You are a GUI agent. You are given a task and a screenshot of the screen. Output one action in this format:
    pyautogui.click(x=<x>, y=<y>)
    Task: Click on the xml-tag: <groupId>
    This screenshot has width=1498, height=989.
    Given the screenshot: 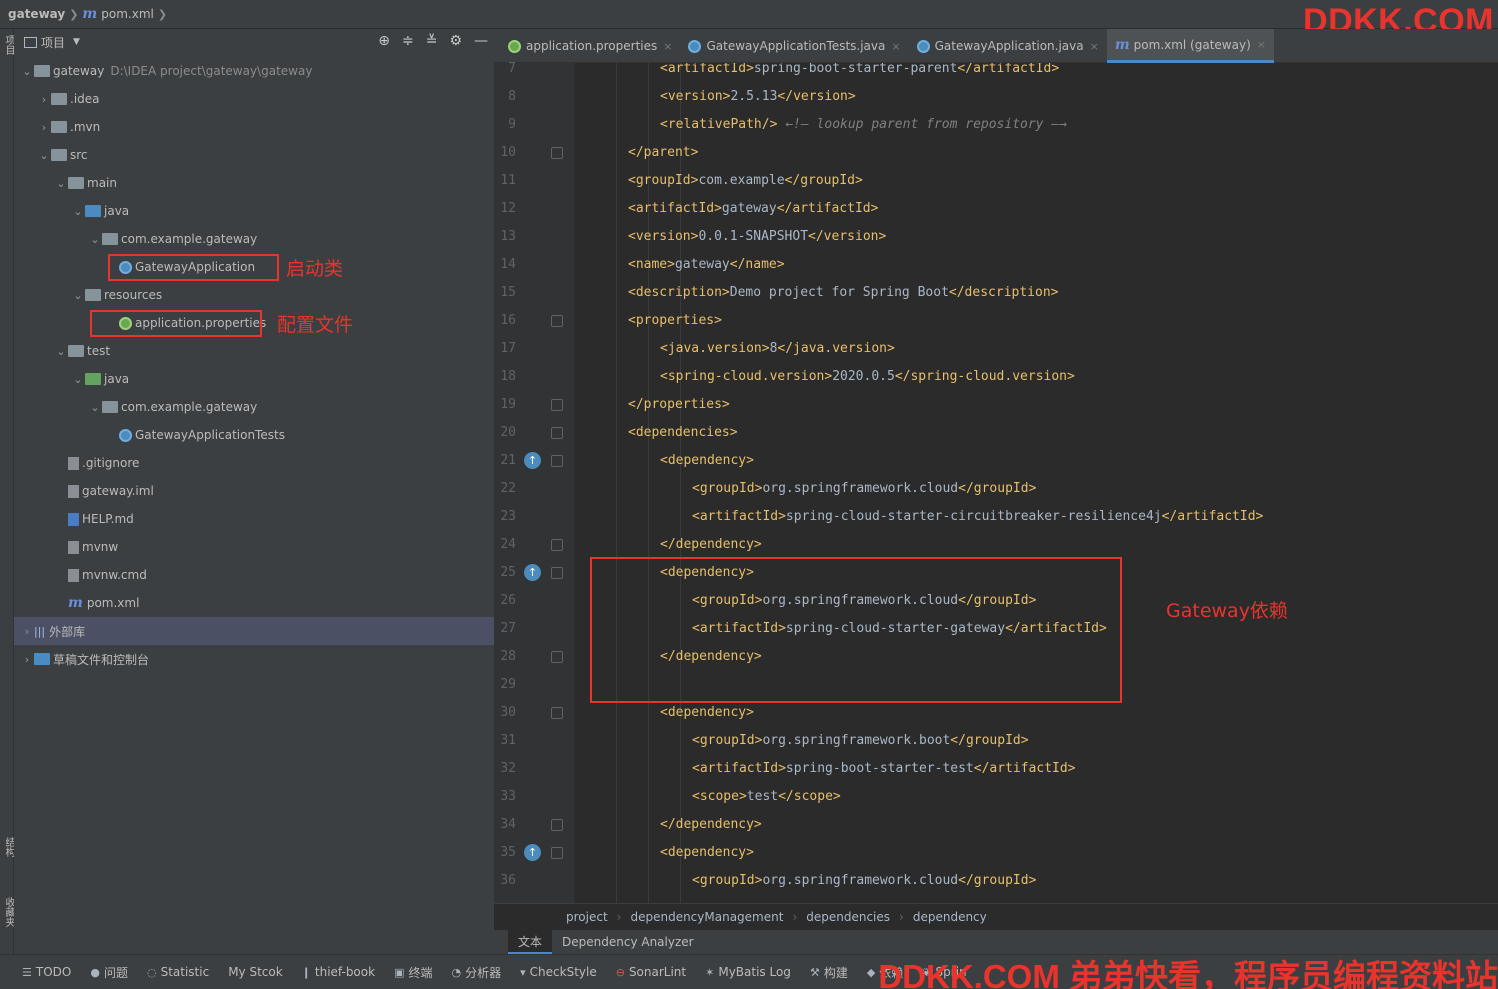 What is the action you would take?
    pyautogui.click(x=663, y=180)
    